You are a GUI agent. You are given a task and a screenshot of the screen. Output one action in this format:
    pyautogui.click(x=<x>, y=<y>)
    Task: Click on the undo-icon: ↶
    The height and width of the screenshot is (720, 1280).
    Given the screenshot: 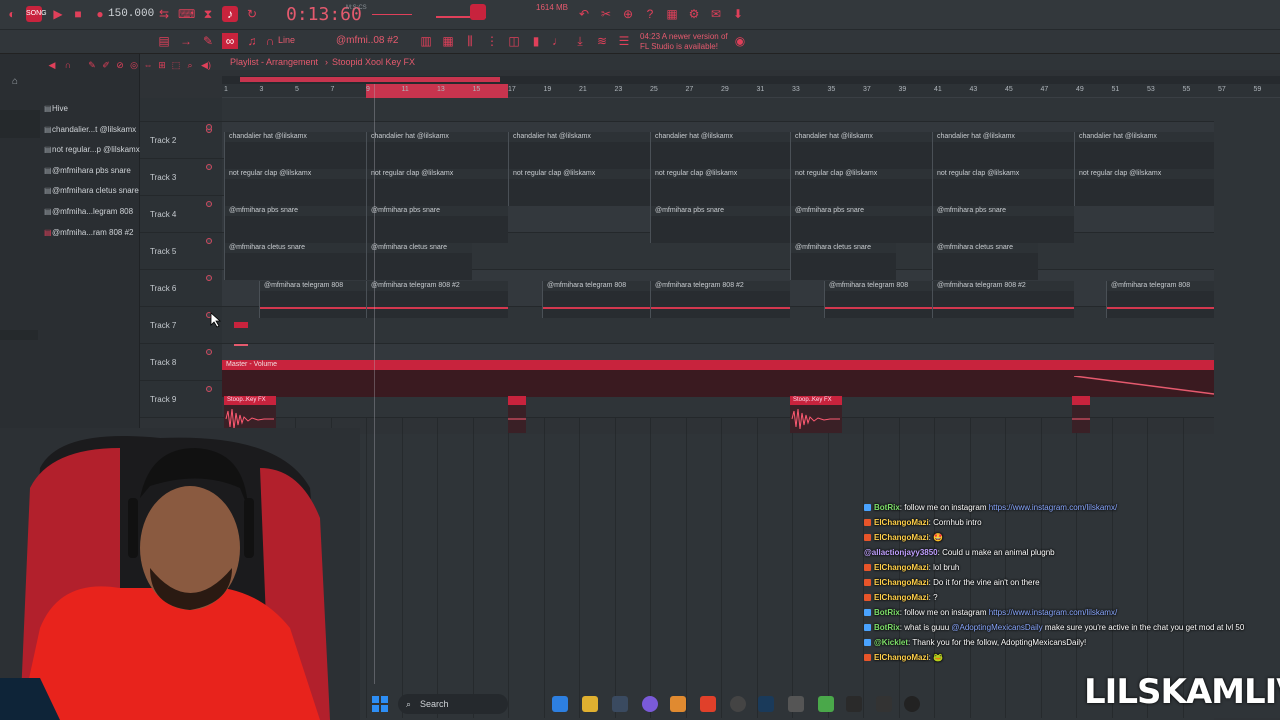 What is the action you would take?
    pyautogui.click(x=584, y=14)
    